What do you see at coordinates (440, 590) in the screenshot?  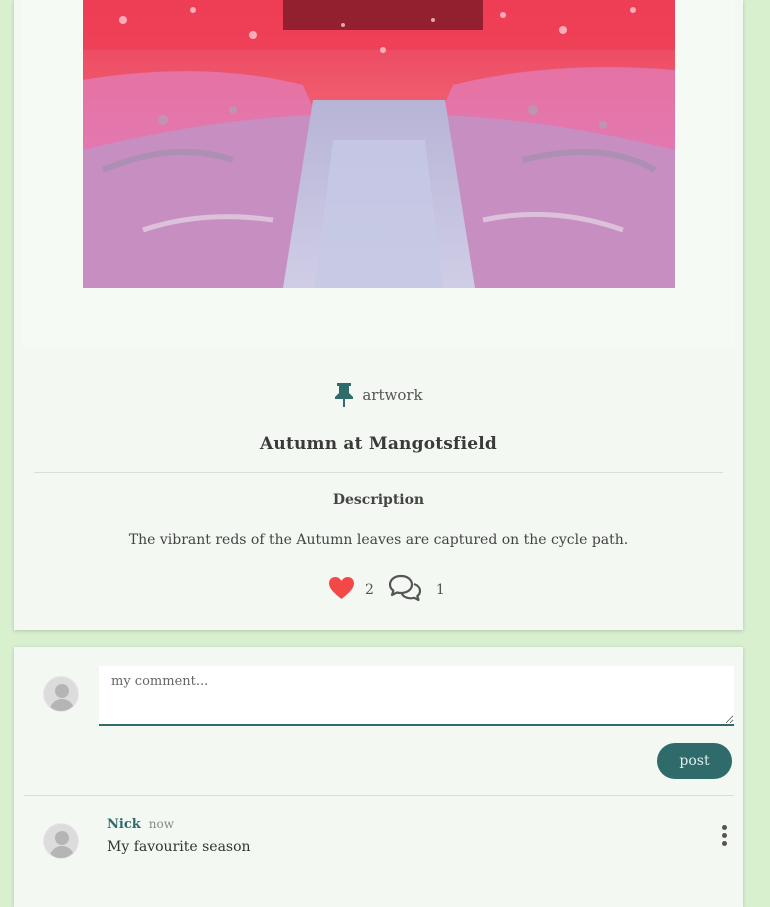 I see `comment-count: 1` at bounding box center [440, 590].